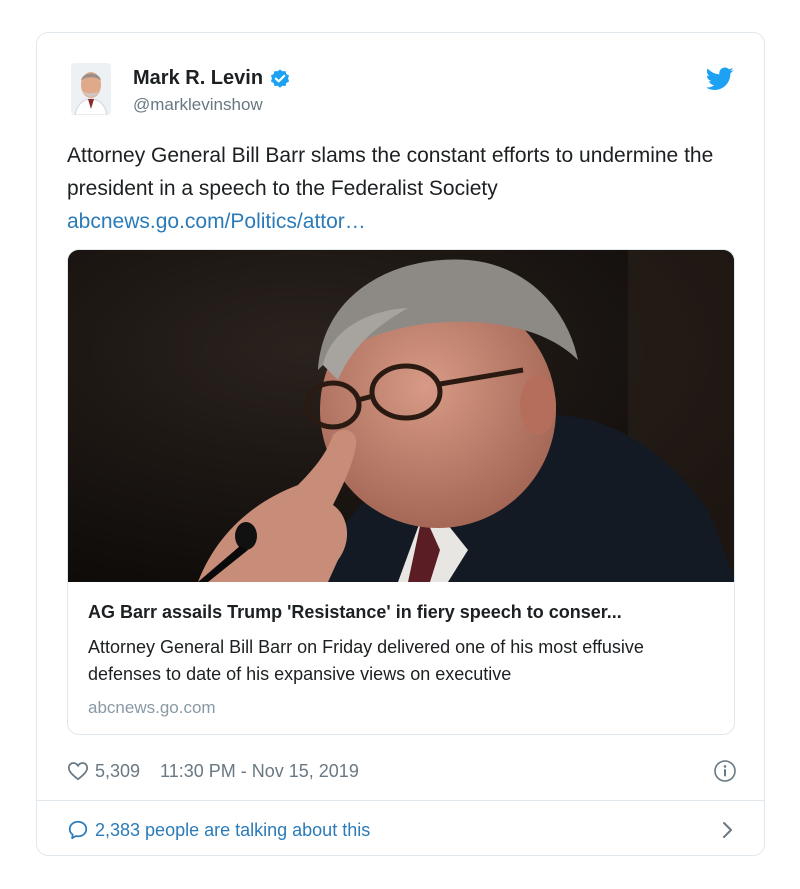 The image size is (800, 889). I want to click on divider, so click(400, 800).